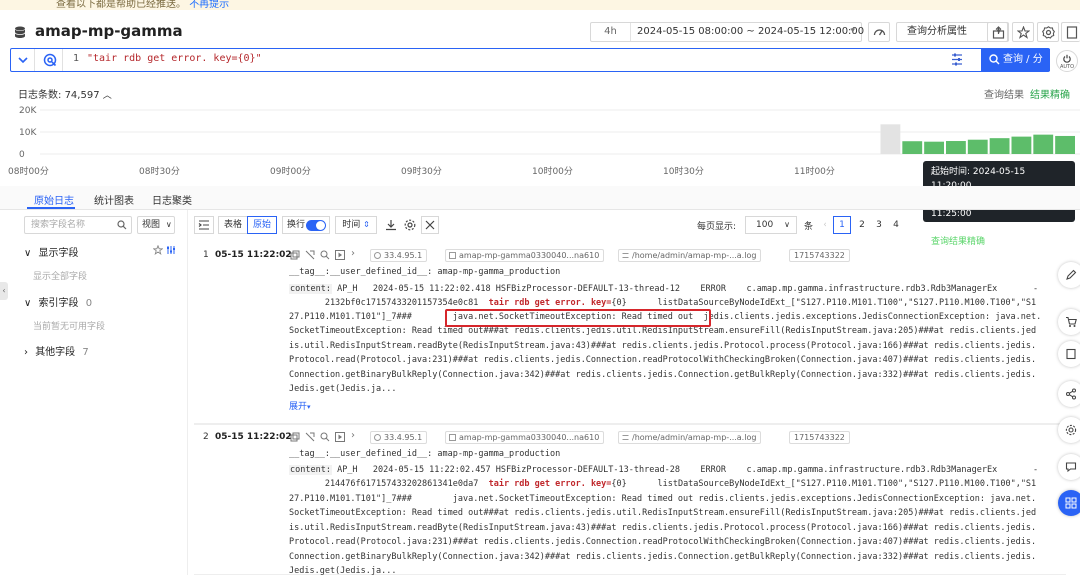 The width and height of the screenshot is (1080, 575). What do you see at coordinates (1069, 322) in the screenshot?
I see `cart-float-button` at bounding box center [1069, 322].